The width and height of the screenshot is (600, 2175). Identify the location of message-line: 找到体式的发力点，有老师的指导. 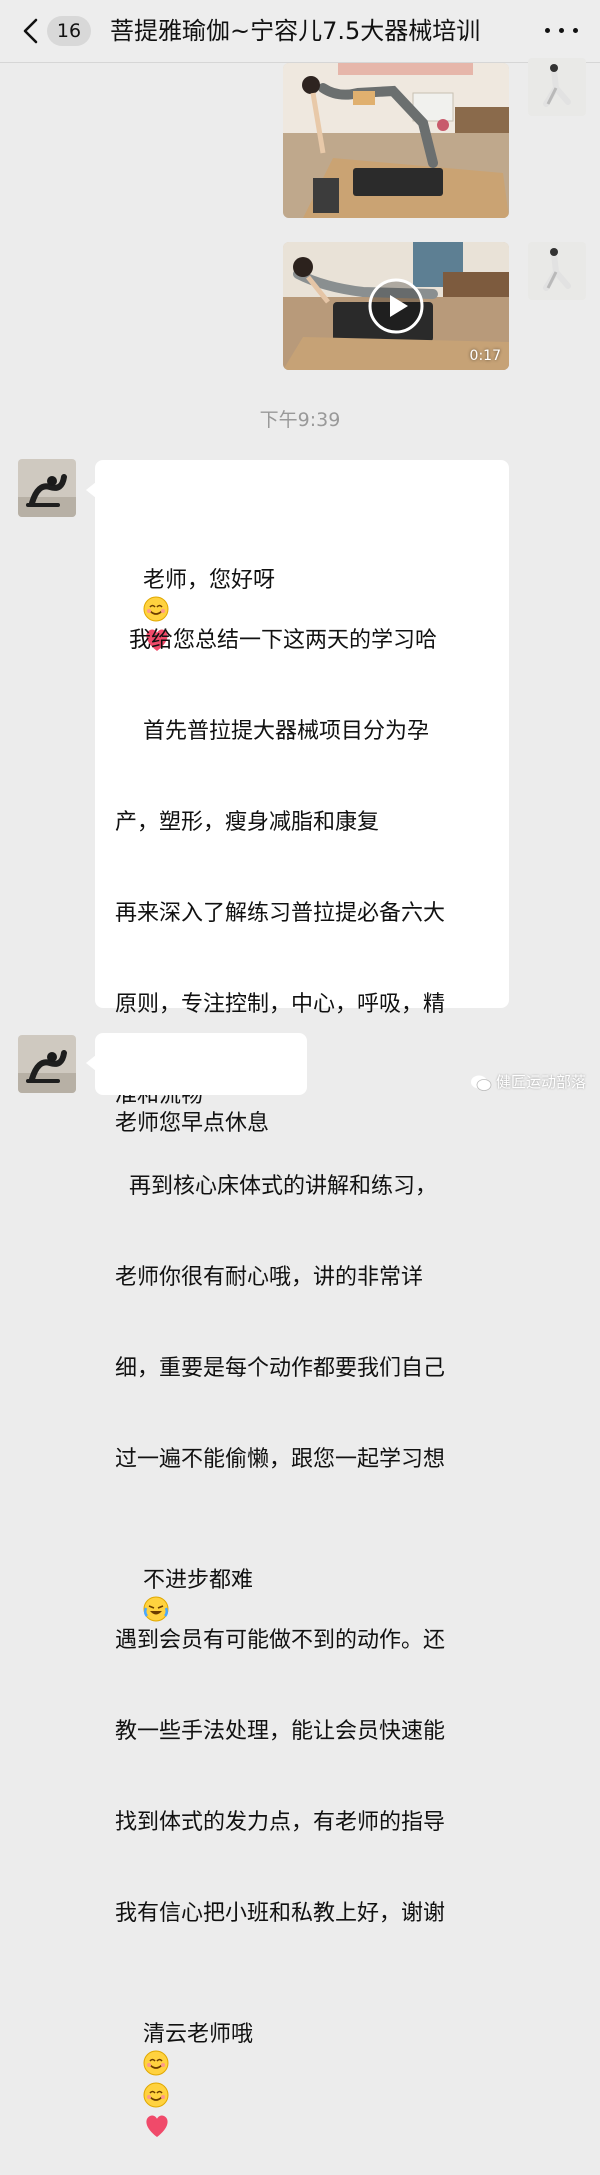
(280, 1823).